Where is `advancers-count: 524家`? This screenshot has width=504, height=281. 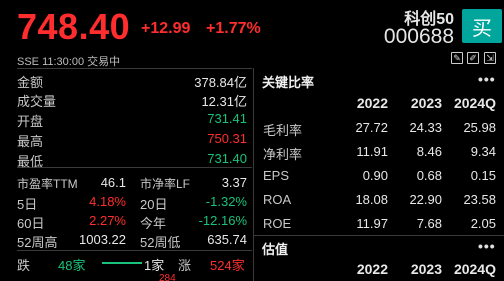
advancers-count: 524家 is located at coordinates (227, 265).